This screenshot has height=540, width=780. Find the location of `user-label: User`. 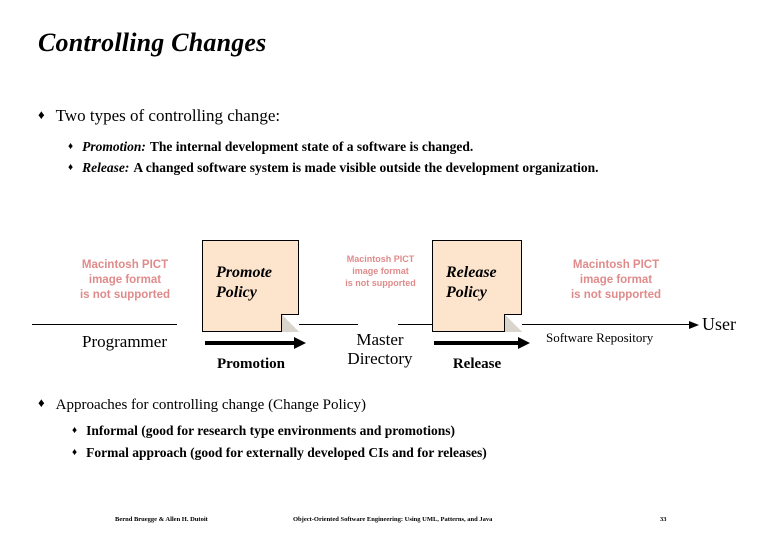

user-label: User is located at coordinates (719, 324).